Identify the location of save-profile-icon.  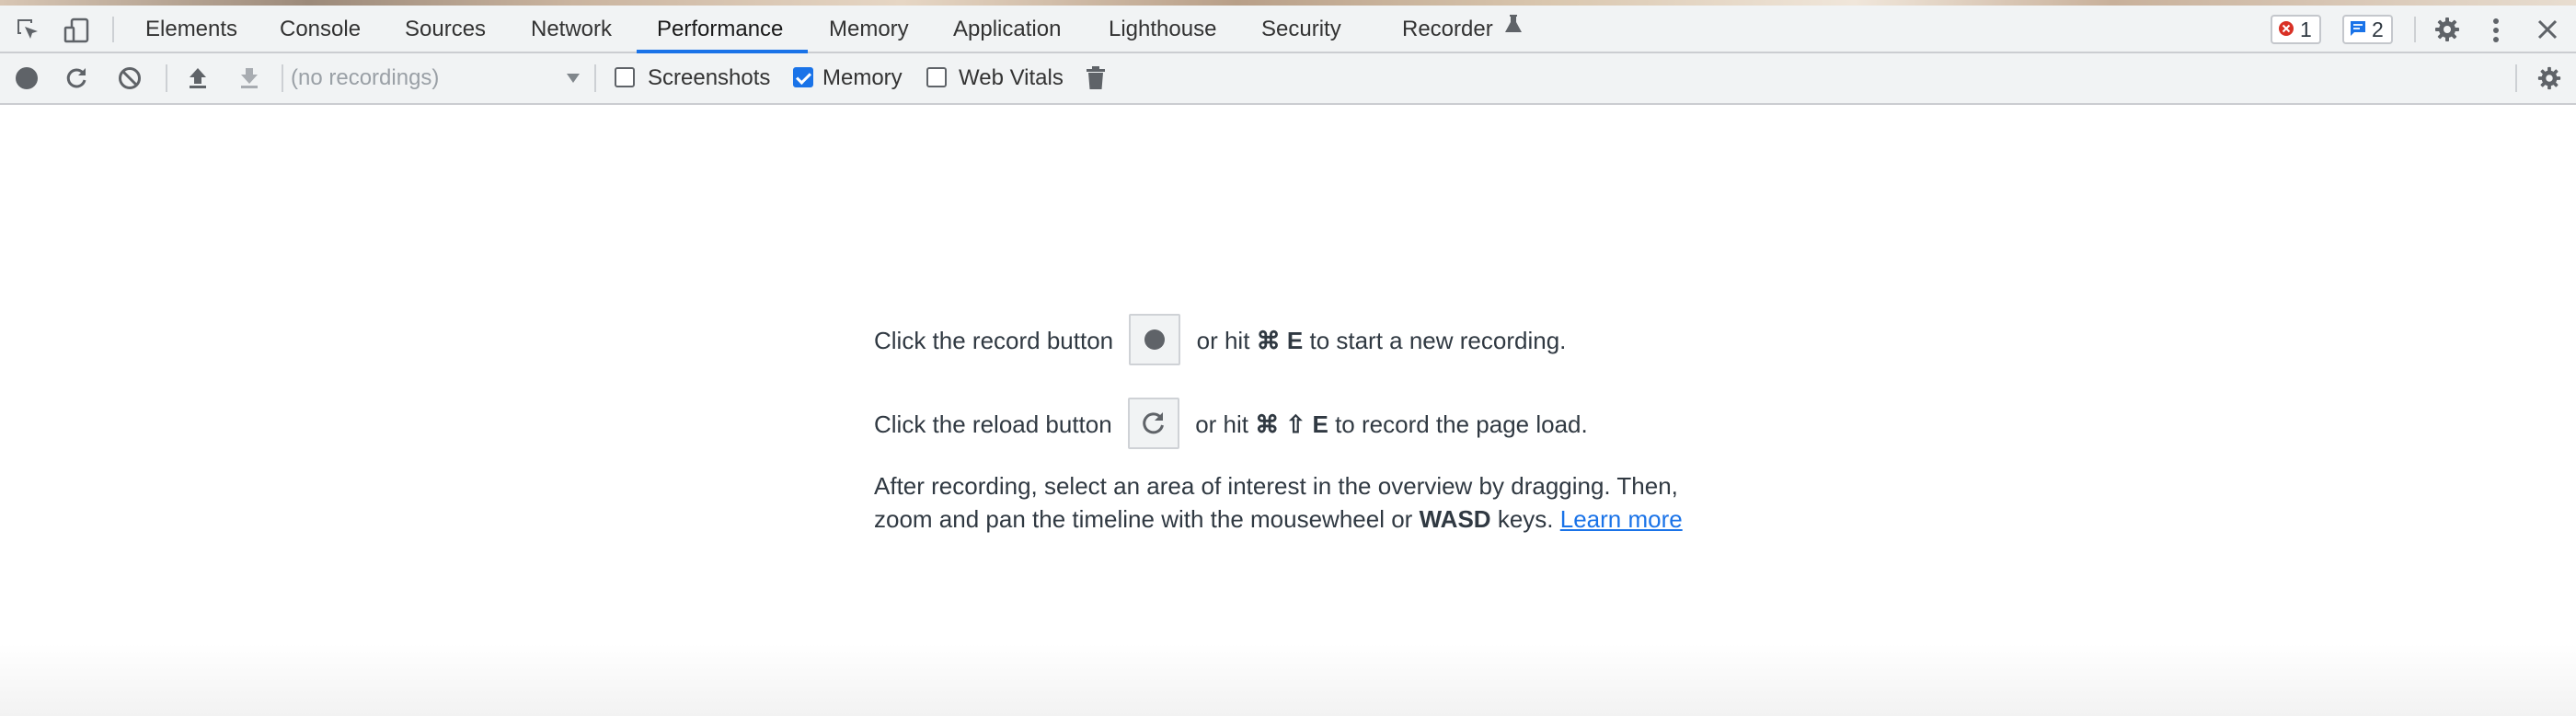
(249, 78).